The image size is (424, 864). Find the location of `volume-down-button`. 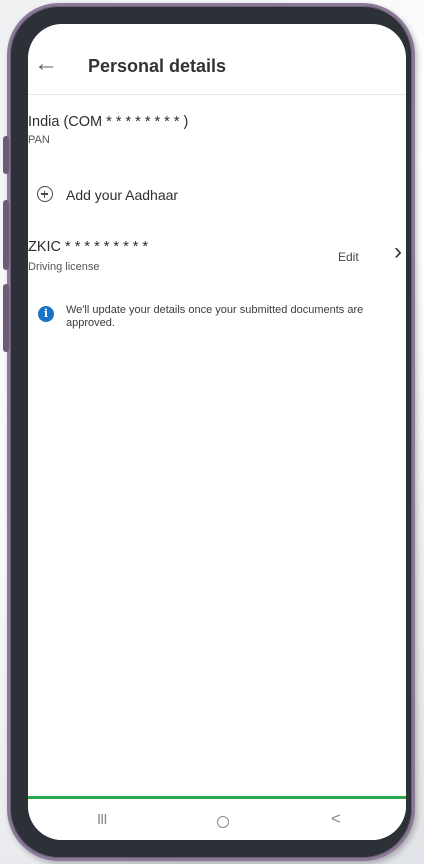

volume-down-button is located at coordinates (6, 235).